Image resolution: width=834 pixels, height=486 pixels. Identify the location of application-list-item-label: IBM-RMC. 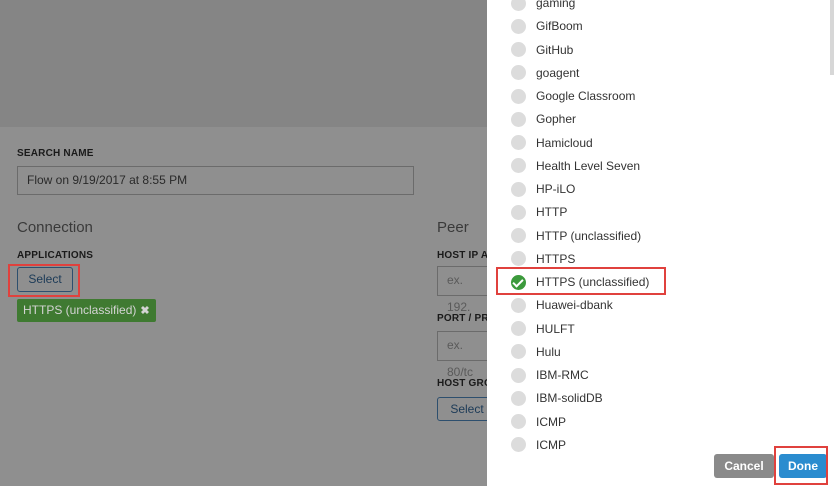
(562, 375).